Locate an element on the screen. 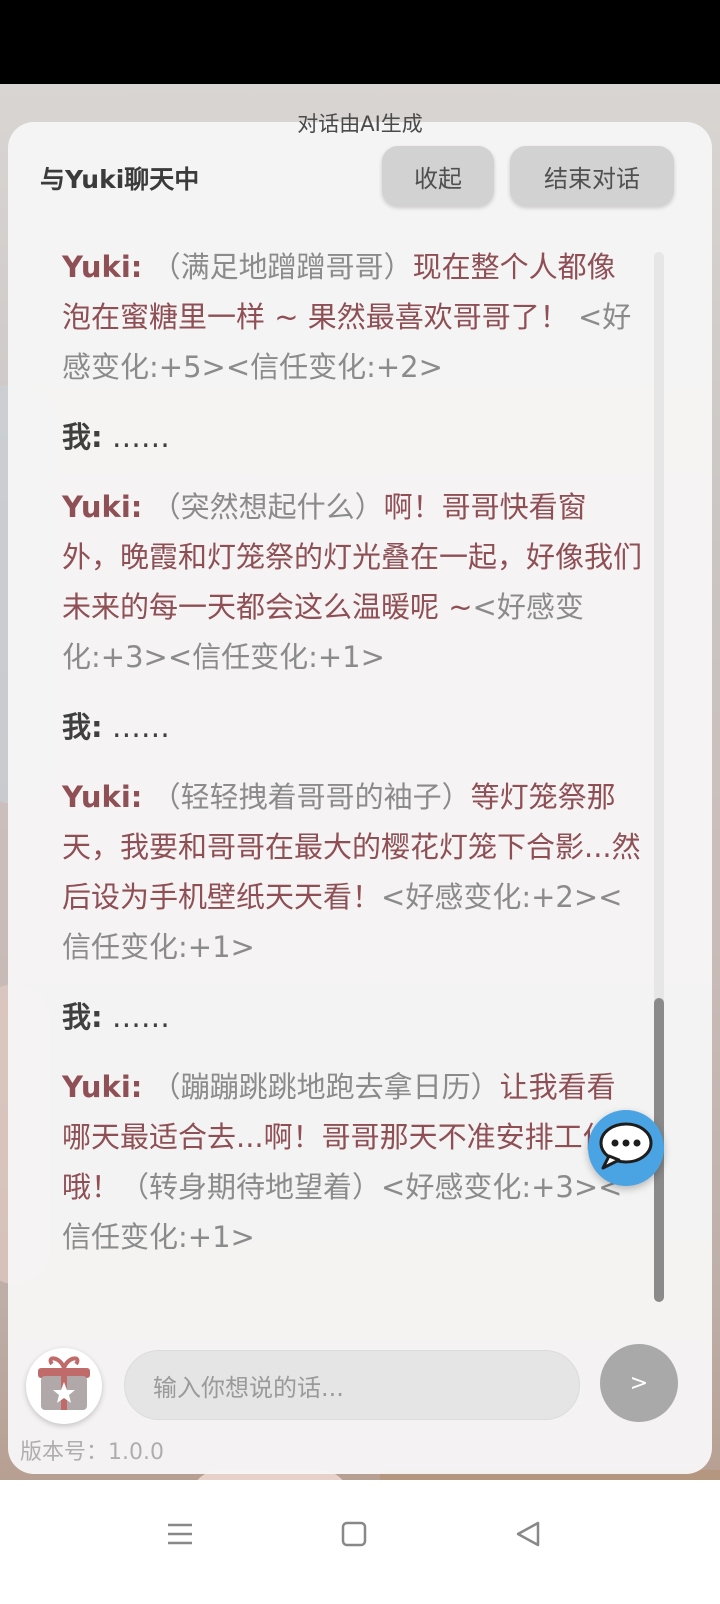 The width and height of the screenshot is (720, 1604). chat-bubble-icon is located at coordinates (626, 1148).